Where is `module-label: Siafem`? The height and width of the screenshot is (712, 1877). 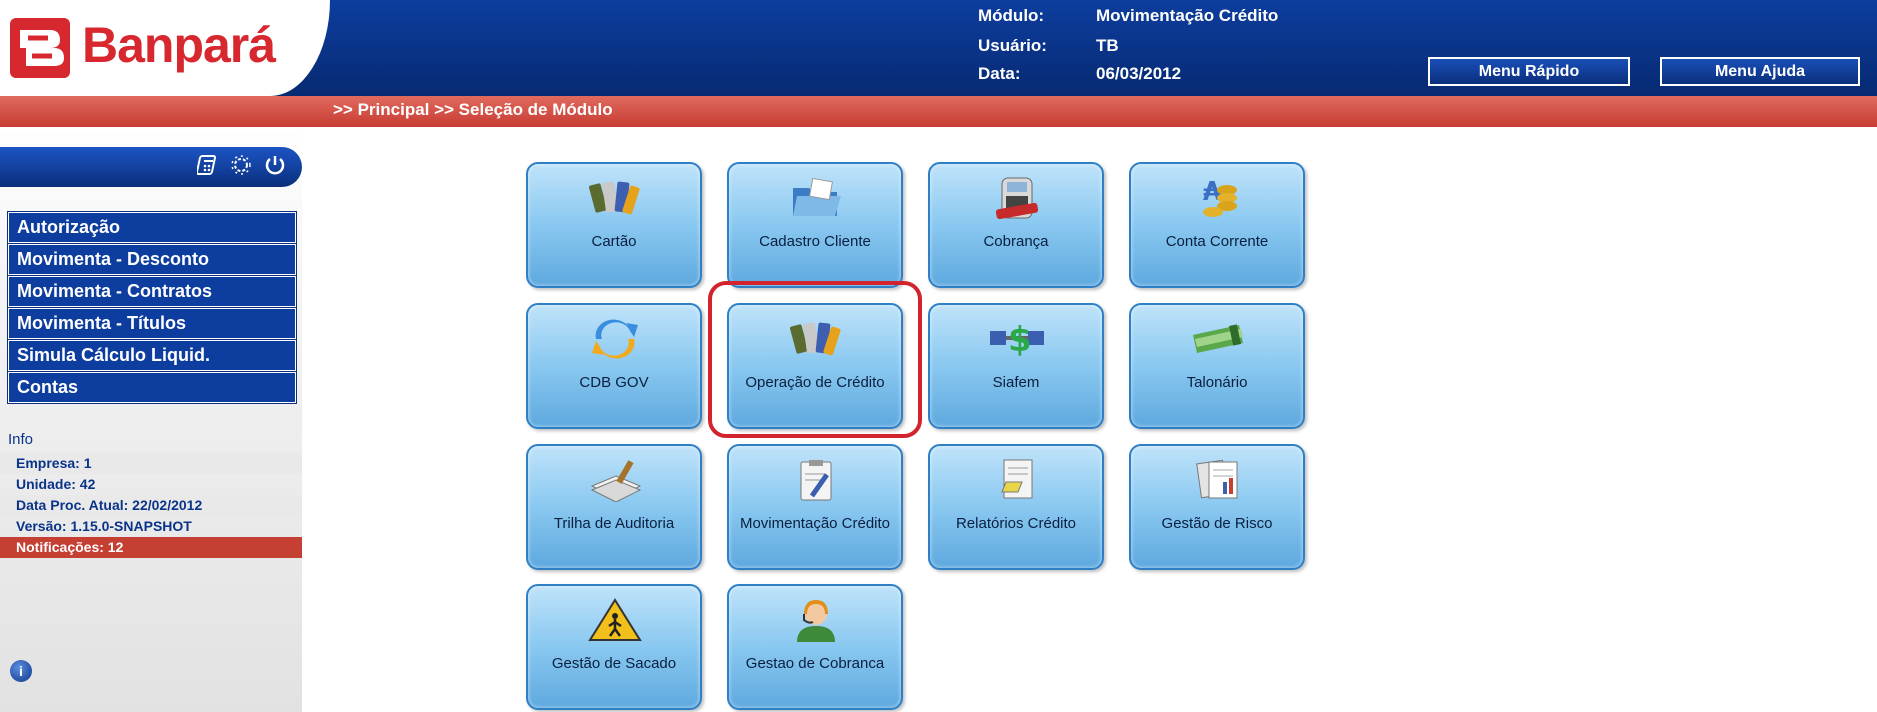
module-label: Siafem is located at coordinates (1016, 382).